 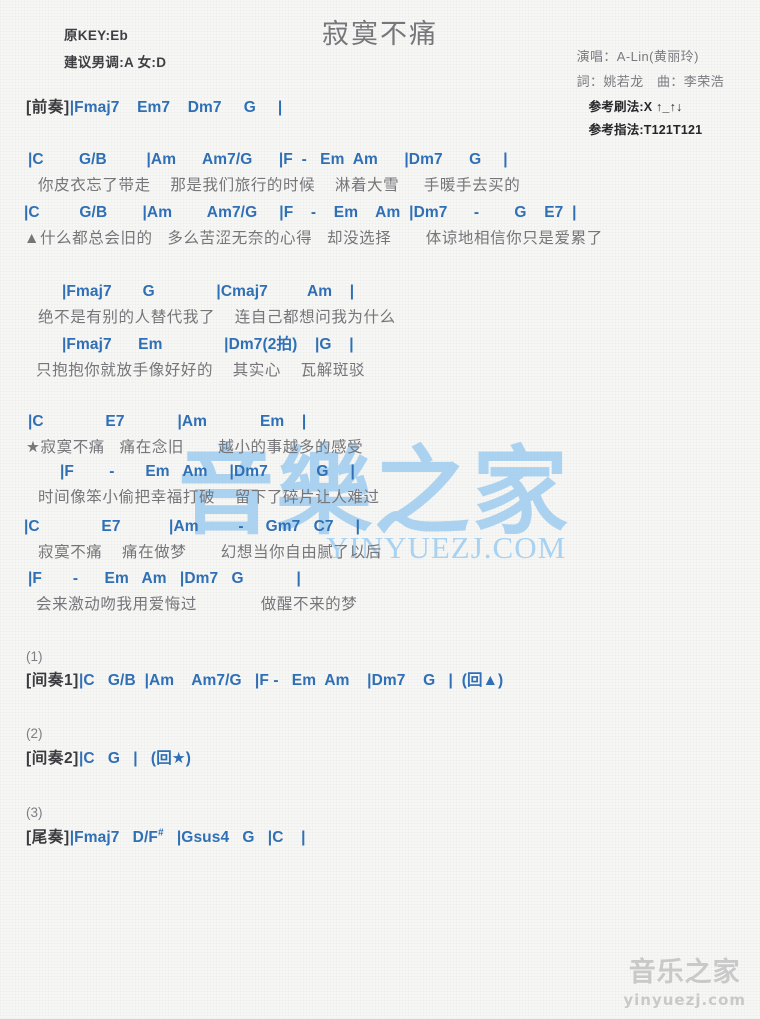 I want to click on interlude2-number: (2), so click(x=34, y=733).